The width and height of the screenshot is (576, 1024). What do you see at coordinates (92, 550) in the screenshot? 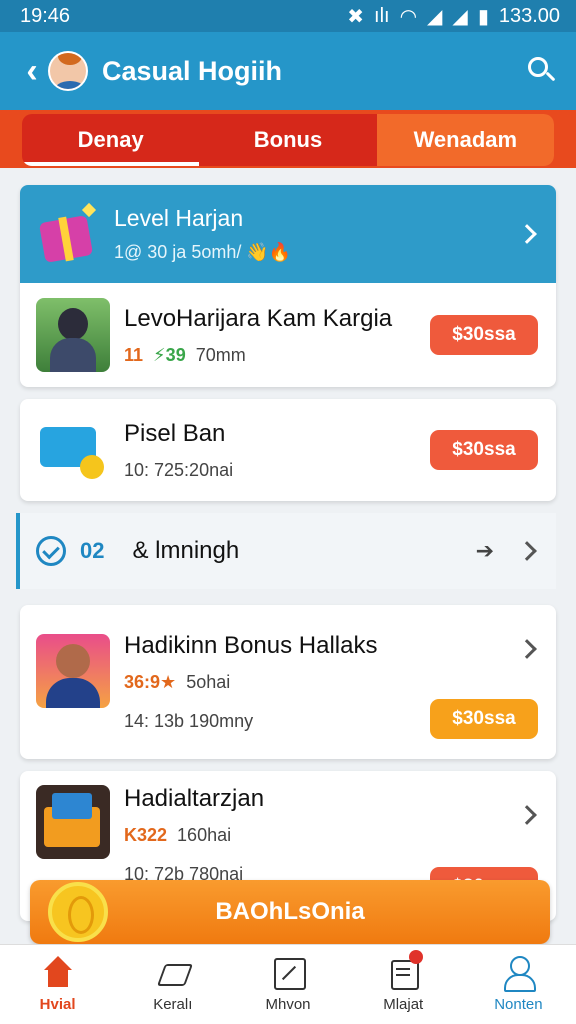
I see `section-count: 02` at bounding box center [92, 550].